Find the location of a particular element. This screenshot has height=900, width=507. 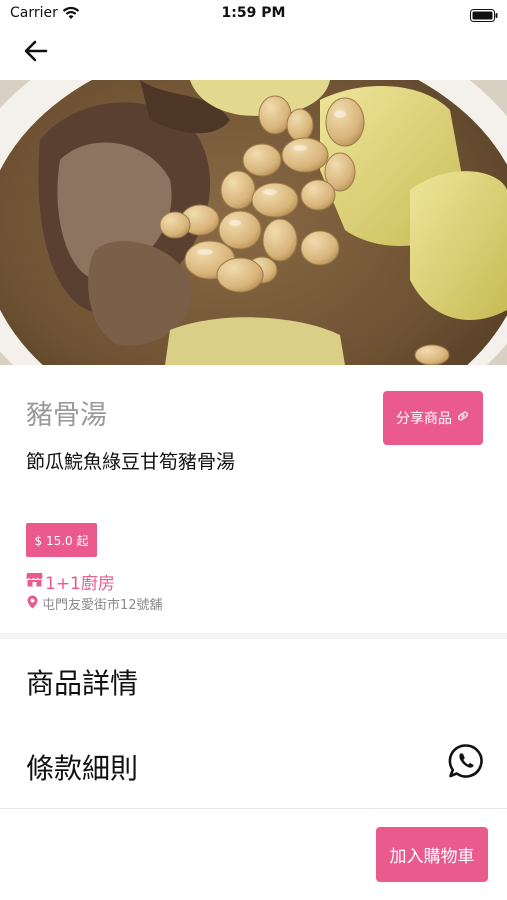

address-text: 屯門友愛街市12號舖 is located at coordinates (102, 605).